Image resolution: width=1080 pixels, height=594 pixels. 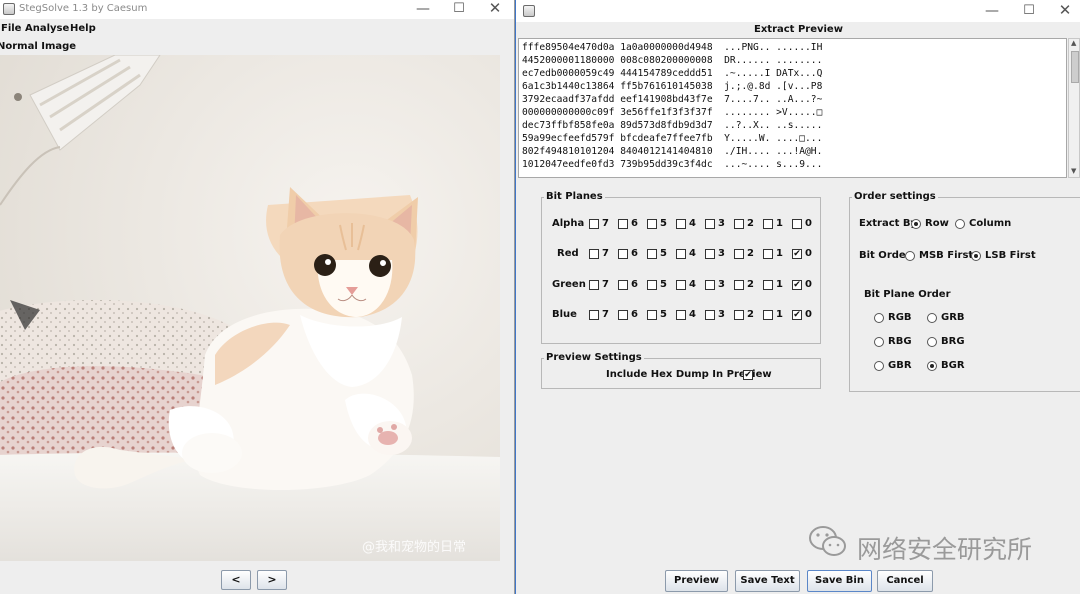 I want to click on menu-bar: File Analyse Help, so click(x=257, y=29).